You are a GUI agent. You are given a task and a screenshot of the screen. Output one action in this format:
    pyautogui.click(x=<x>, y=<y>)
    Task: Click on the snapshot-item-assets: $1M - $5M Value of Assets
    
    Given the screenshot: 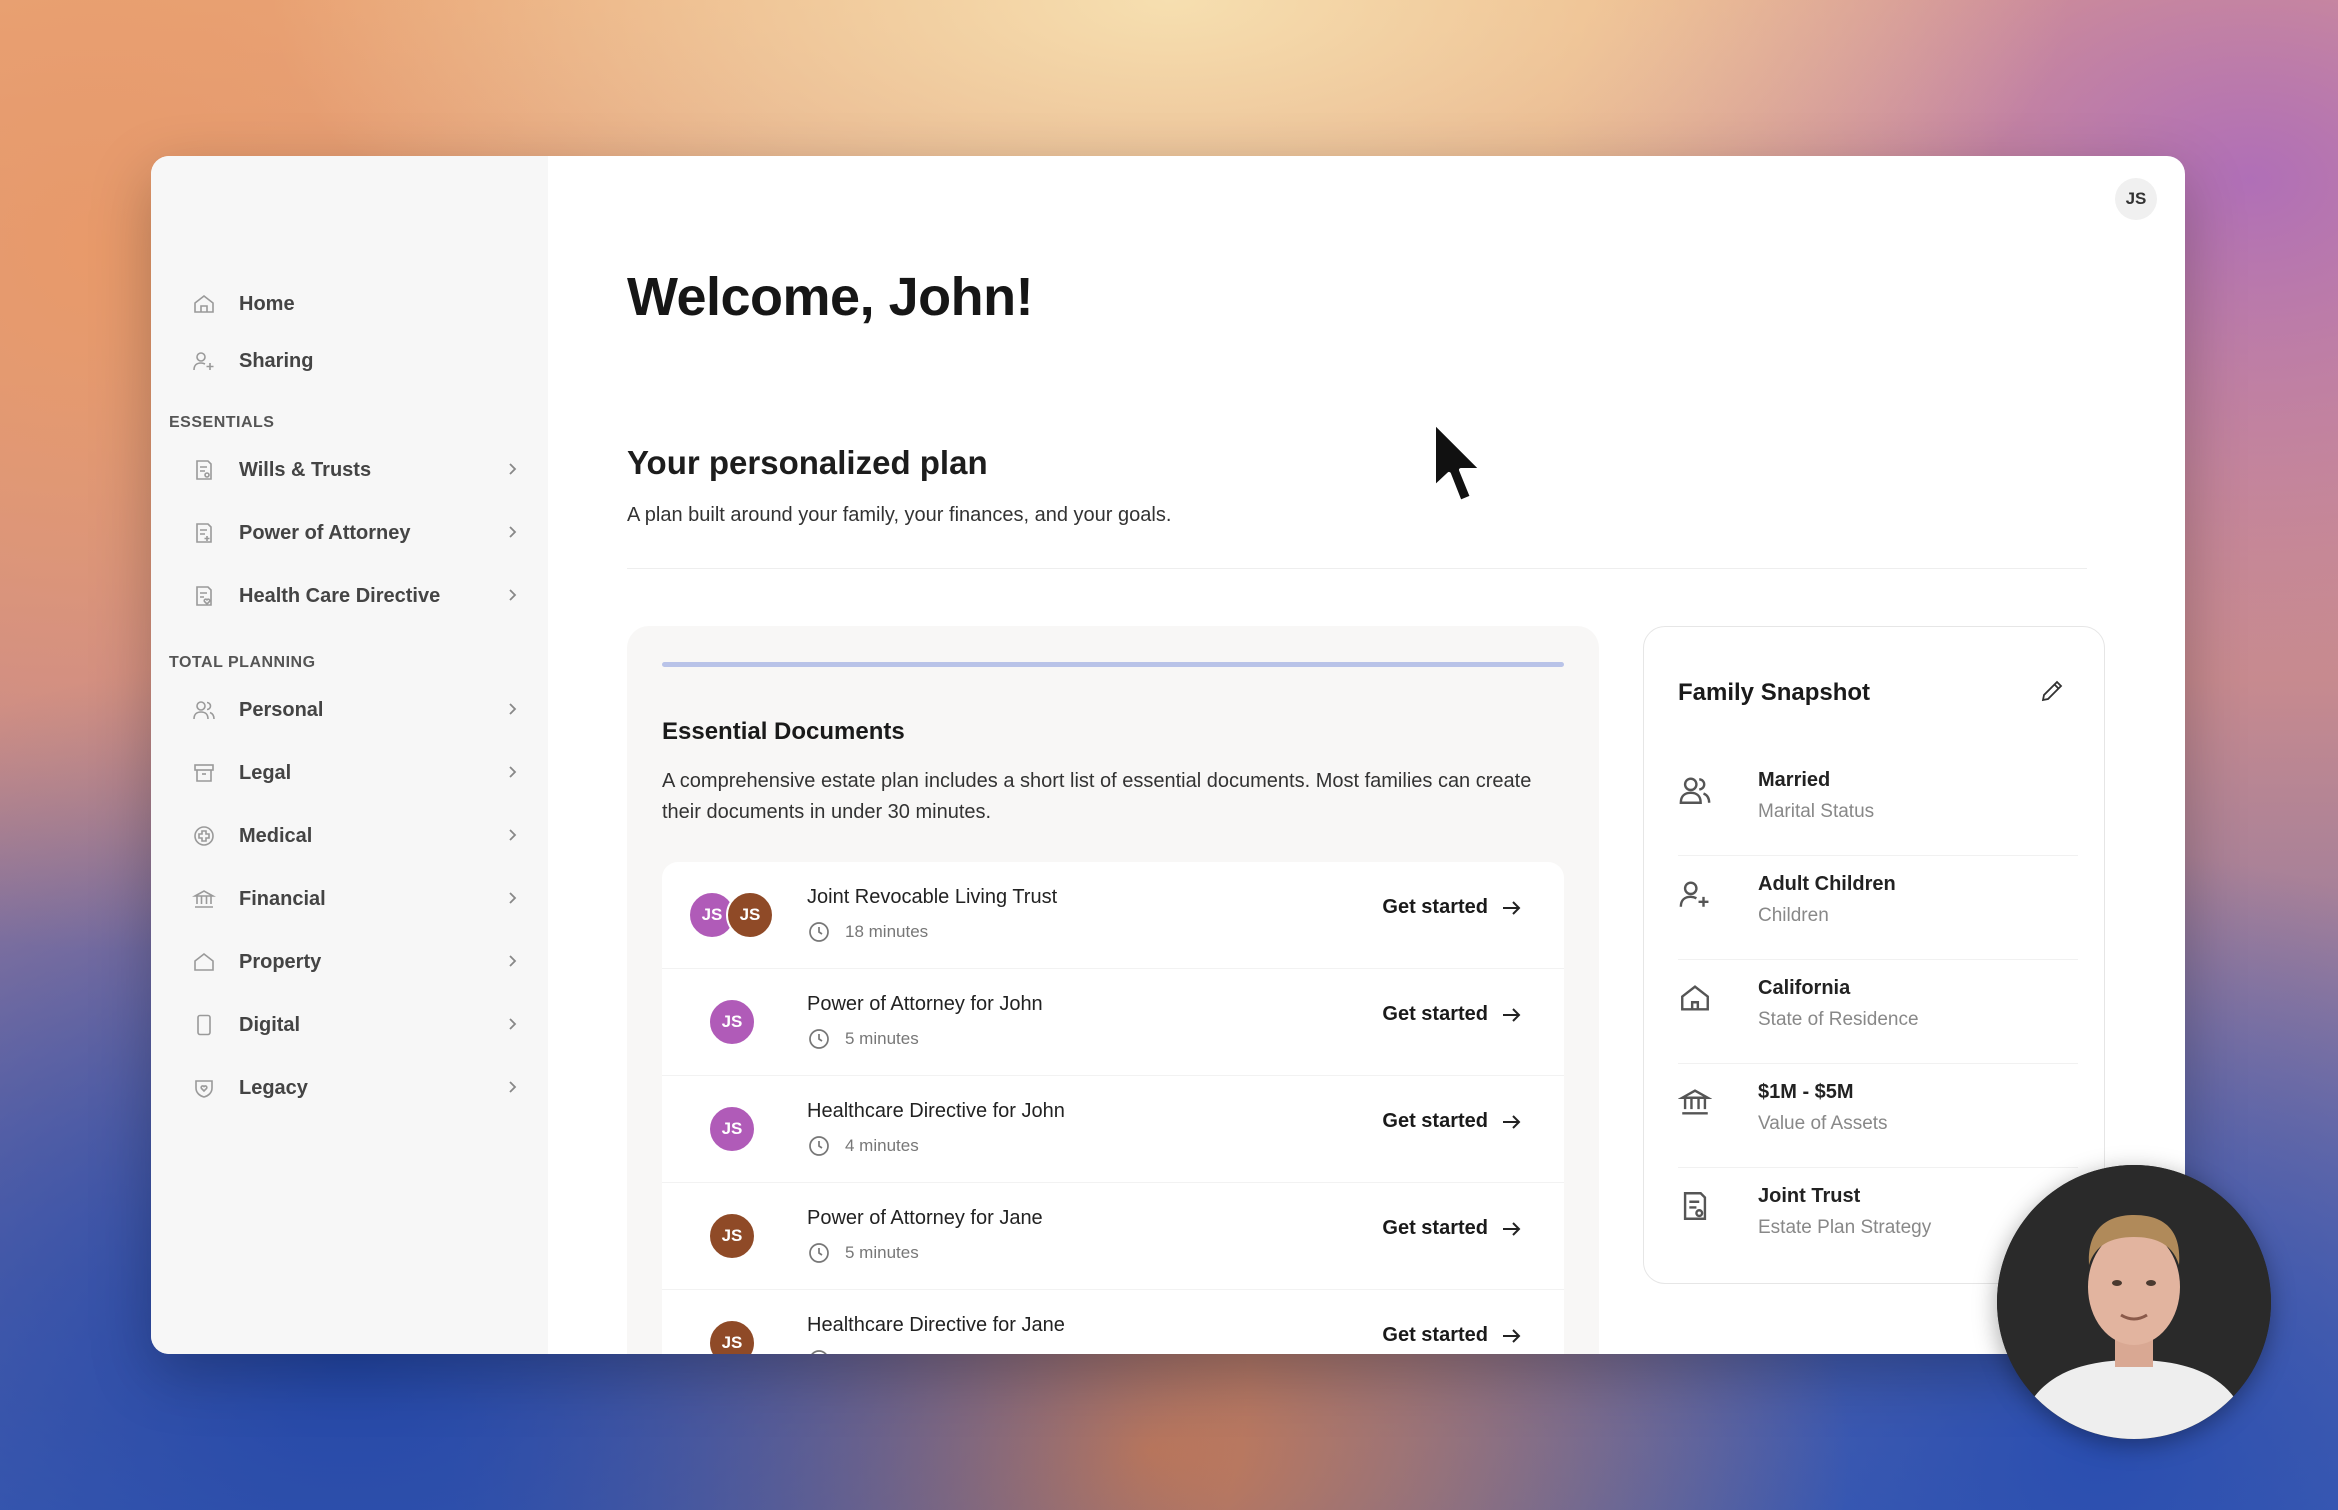 What is the action you would take?
    pyautogui.click(x=1877, y=1115)
    